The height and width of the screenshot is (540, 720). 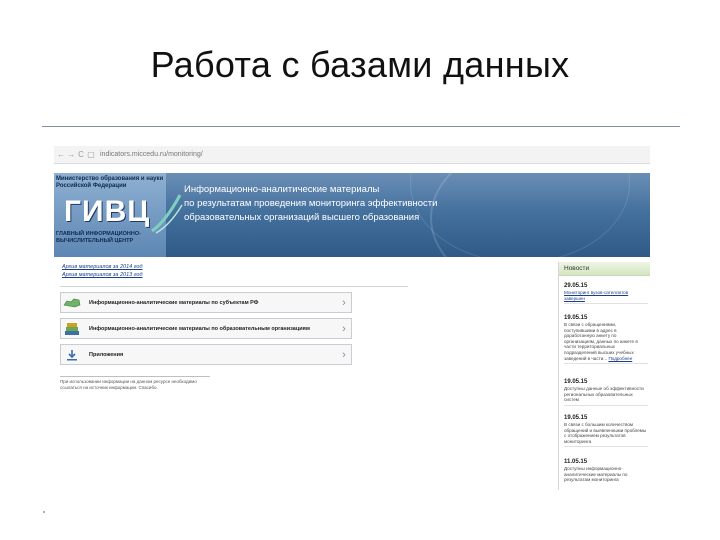 I want to click on news-title: Новости, so click(x=604, y=269).